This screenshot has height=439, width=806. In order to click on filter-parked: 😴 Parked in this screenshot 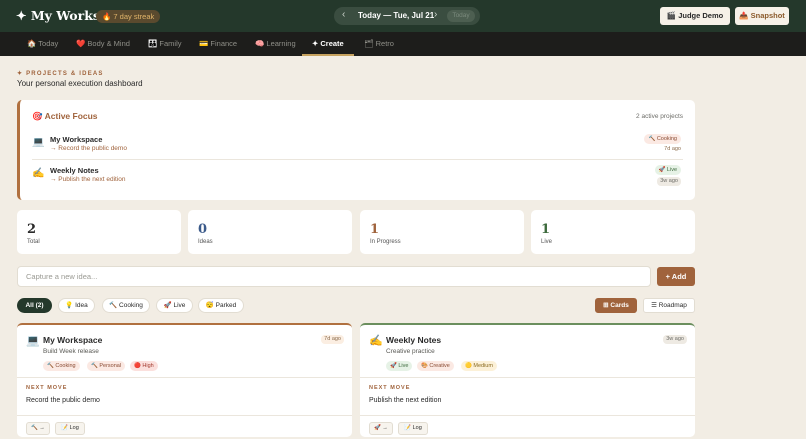, I will do `click(221, 305)`.